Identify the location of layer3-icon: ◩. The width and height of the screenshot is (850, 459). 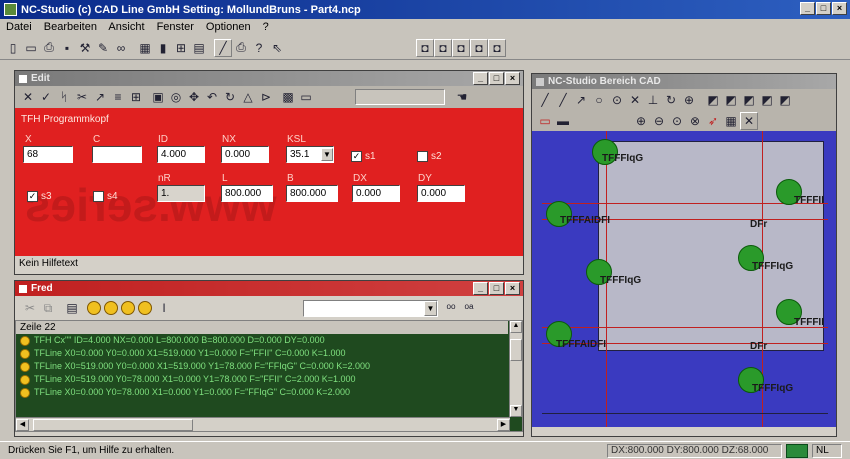
(749, 100).